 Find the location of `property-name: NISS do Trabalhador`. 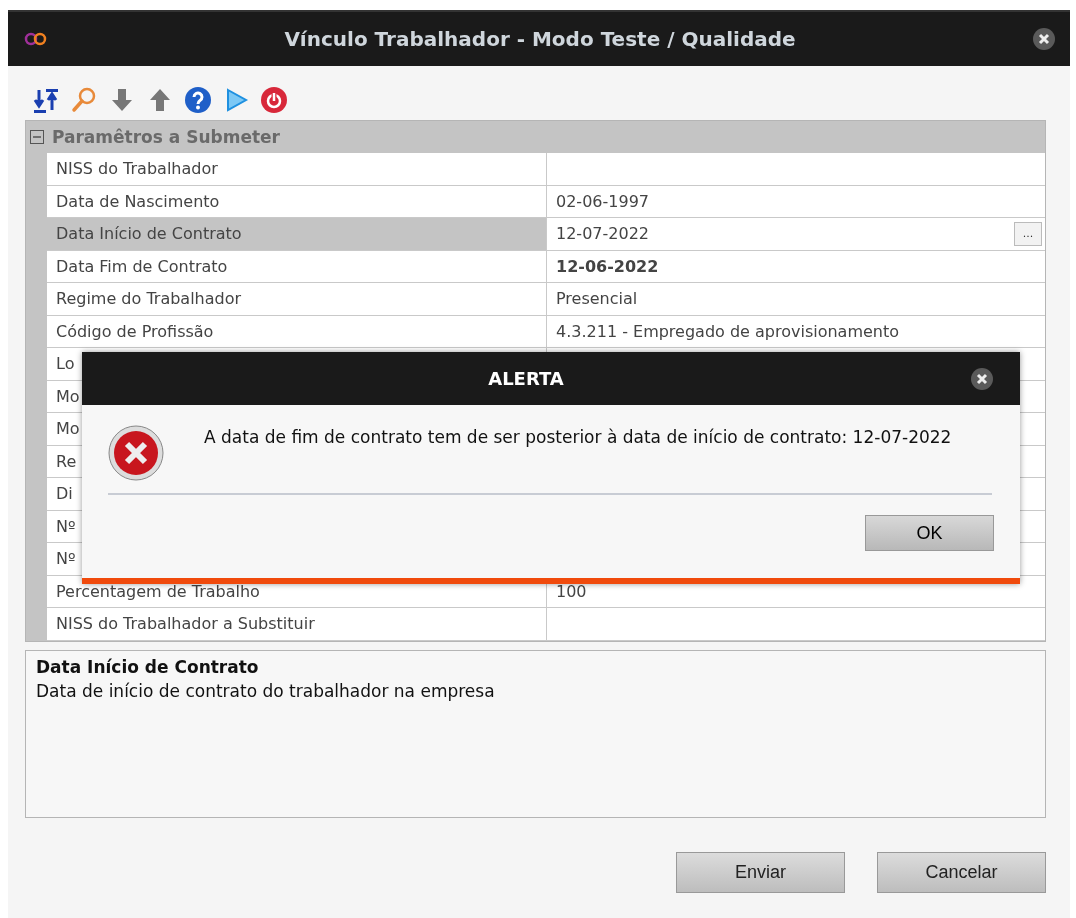

property-name: NISS do Trabalhador is located at coordinates (297, 169).